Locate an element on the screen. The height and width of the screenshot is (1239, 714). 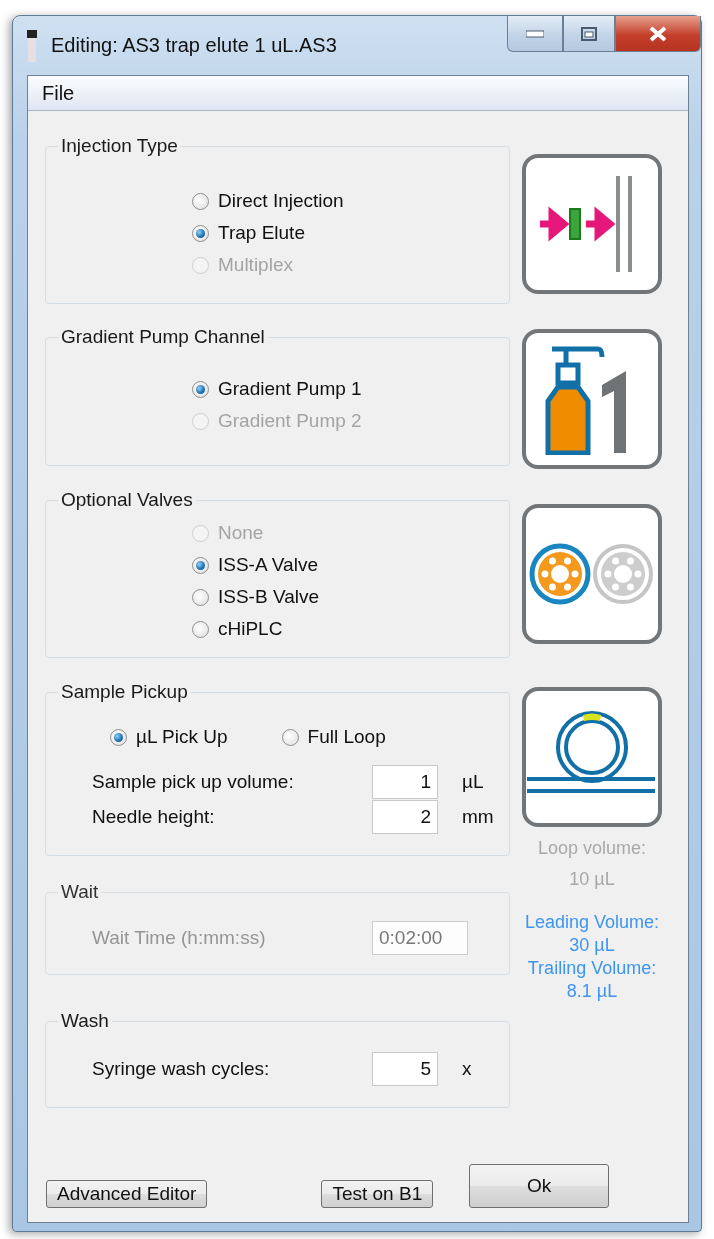
radio-option: µL Pick Up is located at coordinates (169, 737).